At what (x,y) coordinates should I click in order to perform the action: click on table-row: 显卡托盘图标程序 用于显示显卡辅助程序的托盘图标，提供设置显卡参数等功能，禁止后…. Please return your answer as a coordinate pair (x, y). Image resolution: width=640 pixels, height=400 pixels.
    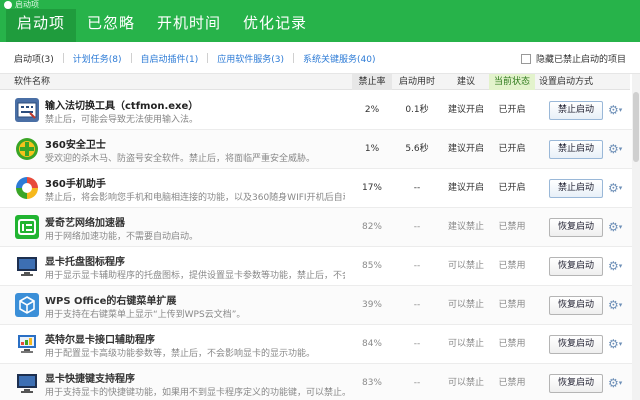
    Looking at the image, I should click on (316, 266).